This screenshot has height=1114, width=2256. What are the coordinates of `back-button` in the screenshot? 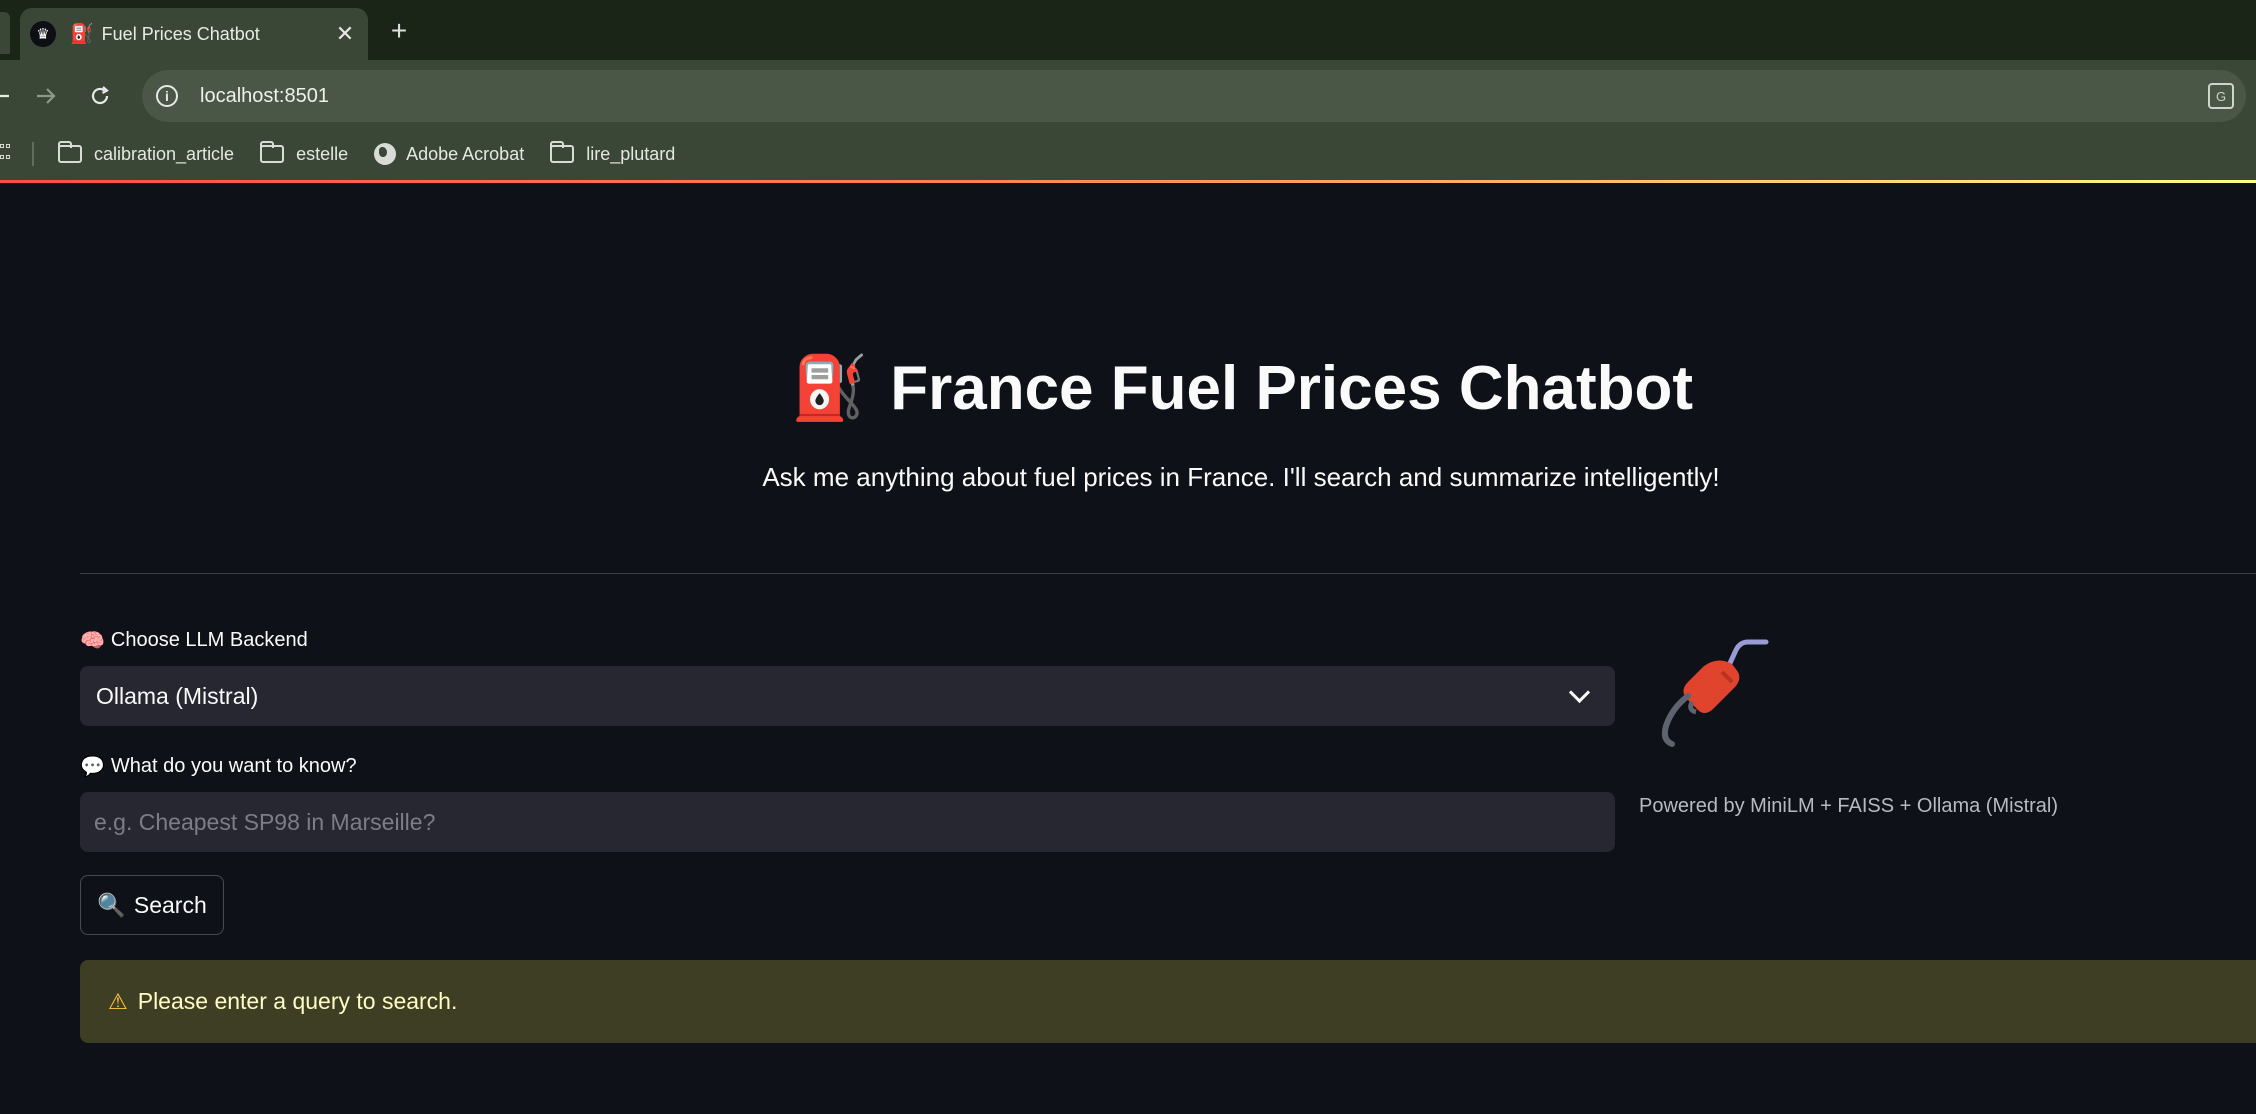 It's located at (10, 96).